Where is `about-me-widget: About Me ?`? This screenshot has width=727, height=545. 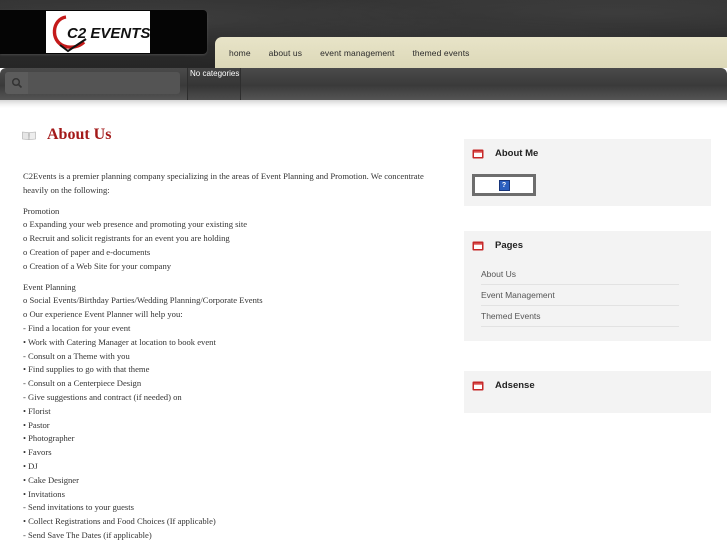 about-me-widget: About Me ? is located at coordinates (587, 172).